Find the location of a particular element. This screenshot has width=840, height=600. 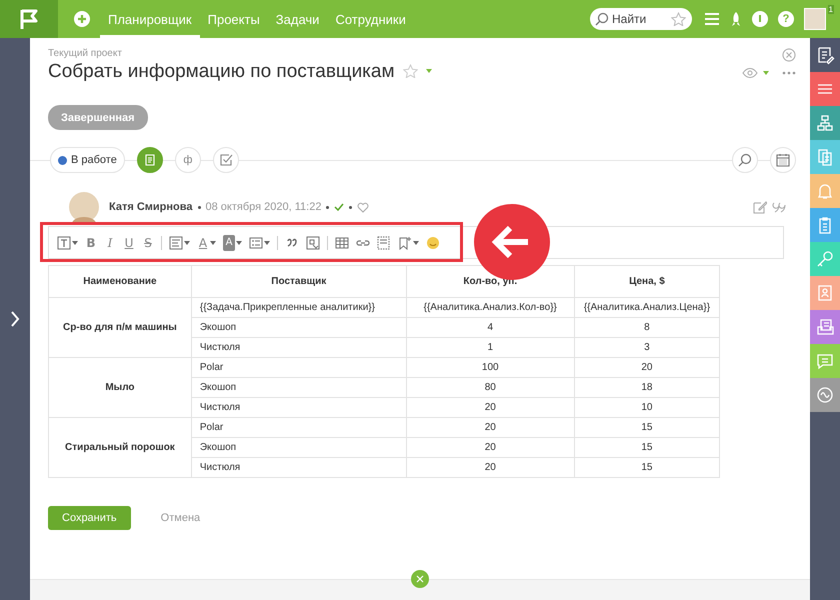

widget-icon is located at coordinates (384, 243).